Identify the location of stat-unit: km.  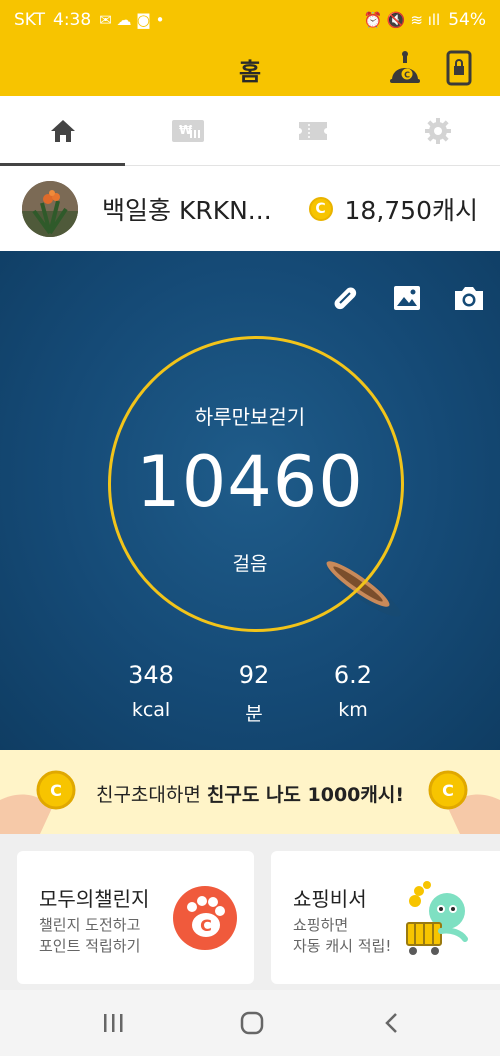
(353, 710).